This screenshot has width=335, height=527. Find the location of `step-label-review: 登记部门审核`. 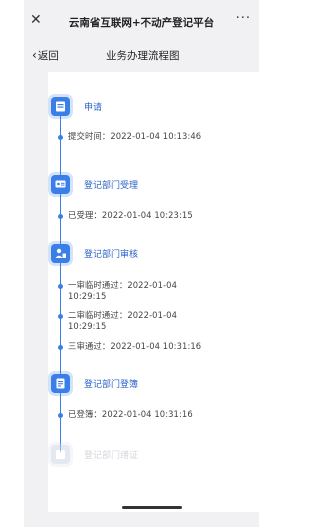

step-label-review: 登记部门审核 is located at coordinates (111, 255).